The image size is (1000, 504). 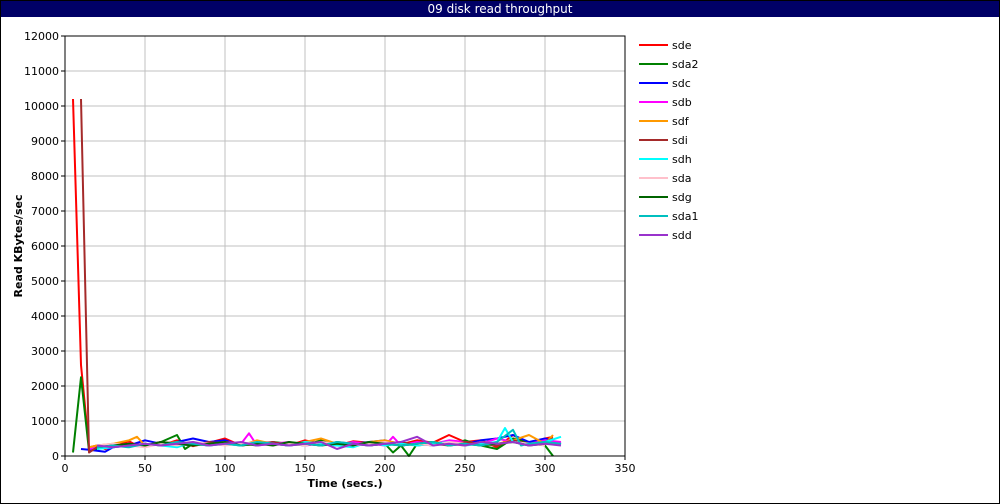 What do you see at coordinates (668, 64) in the screenshot?
I see `legend-item-sda2: sda2` at bounding box center [668, 64].